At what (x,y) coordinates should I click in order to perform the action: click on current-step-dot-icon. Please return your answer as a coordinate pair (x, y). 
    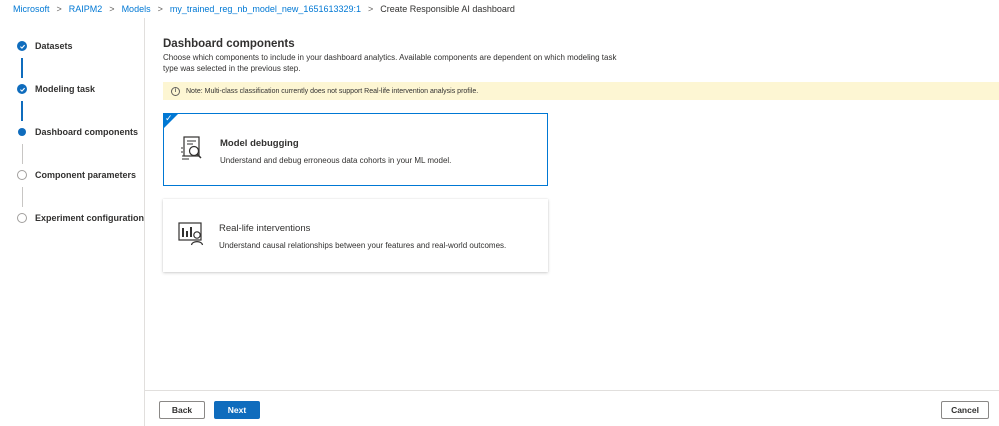
    Looking at the image, I should click on (22, 132).